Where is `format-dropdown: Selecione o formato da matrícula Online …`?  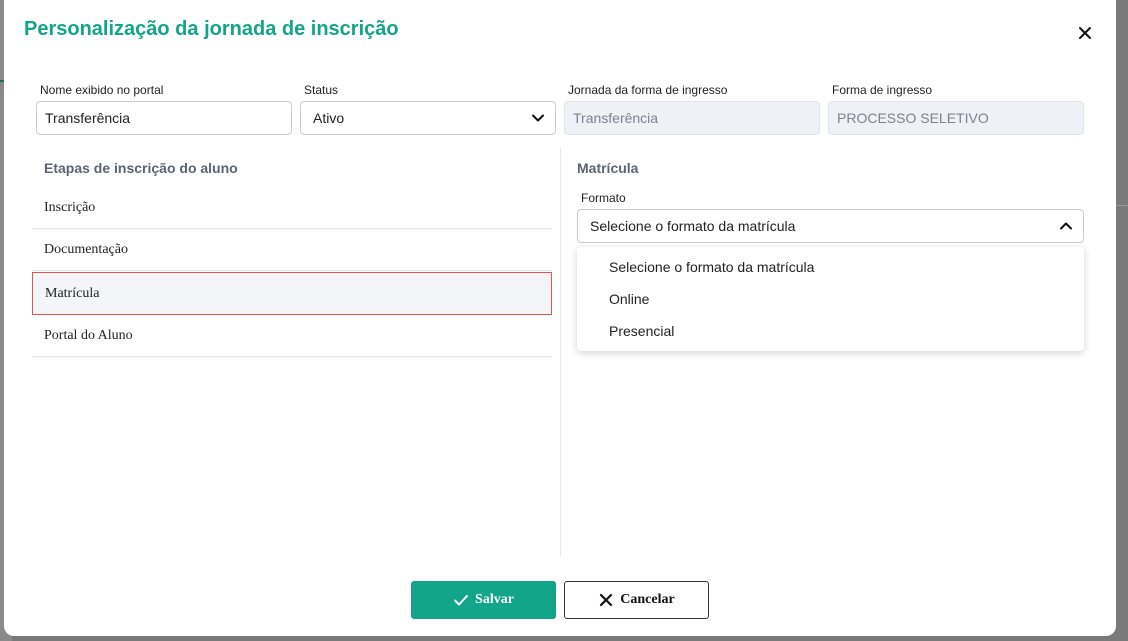 format-dropdown: Selecione o formato da matrícula Online … is located at coordinates (830, 299).